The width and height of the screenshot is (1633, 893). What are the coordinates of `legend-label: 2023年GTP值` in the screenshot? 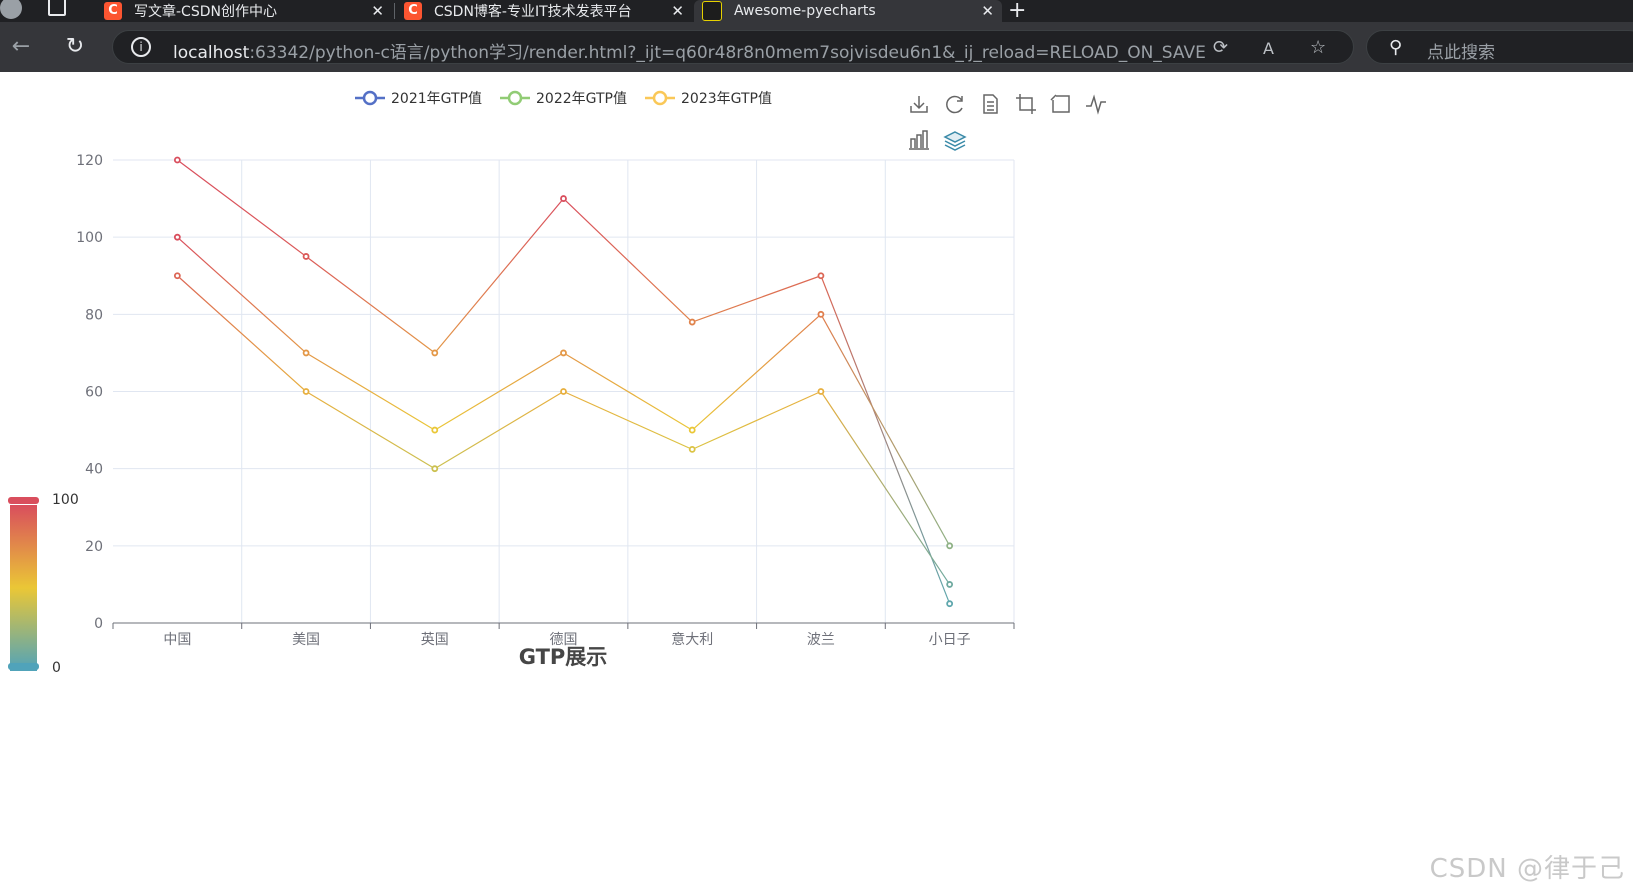 It's located at (726, 99).